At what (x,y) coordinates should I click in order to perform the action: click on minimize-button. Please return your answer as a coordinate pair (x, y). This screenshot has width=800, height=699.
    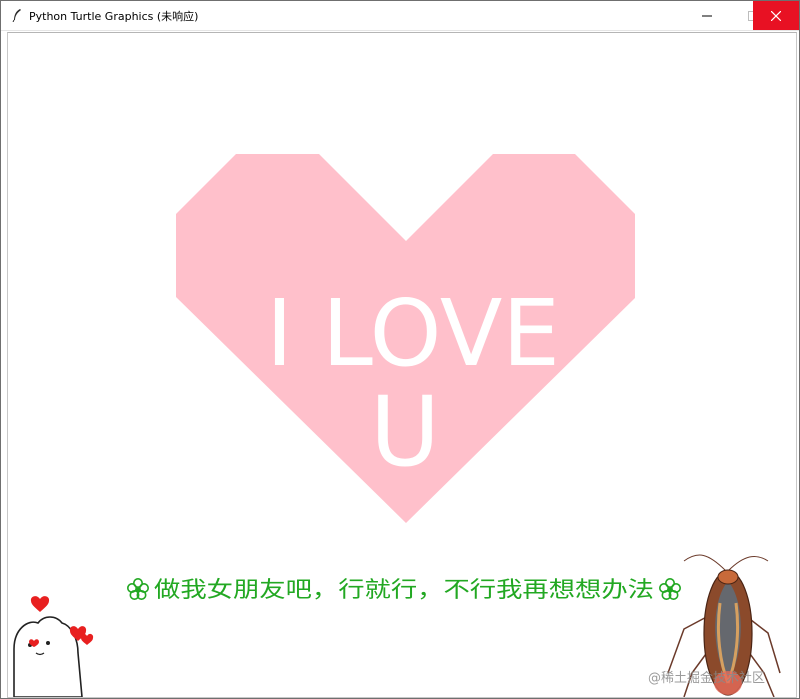
    Looking at the image, I should click on (707, 15).